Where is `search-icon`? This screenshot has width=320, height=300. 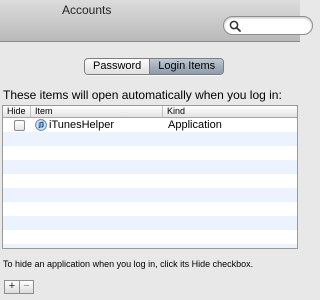
search-icon is located at coordinates (235, 26).